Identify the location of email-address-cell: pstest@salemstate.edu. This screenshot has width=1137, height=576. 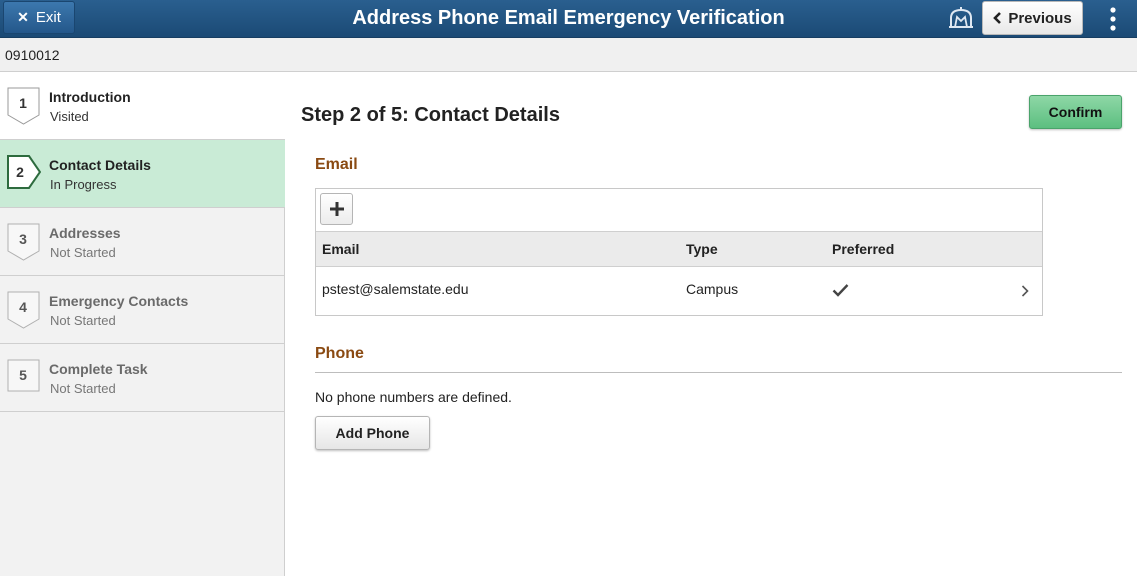
(395, 289).